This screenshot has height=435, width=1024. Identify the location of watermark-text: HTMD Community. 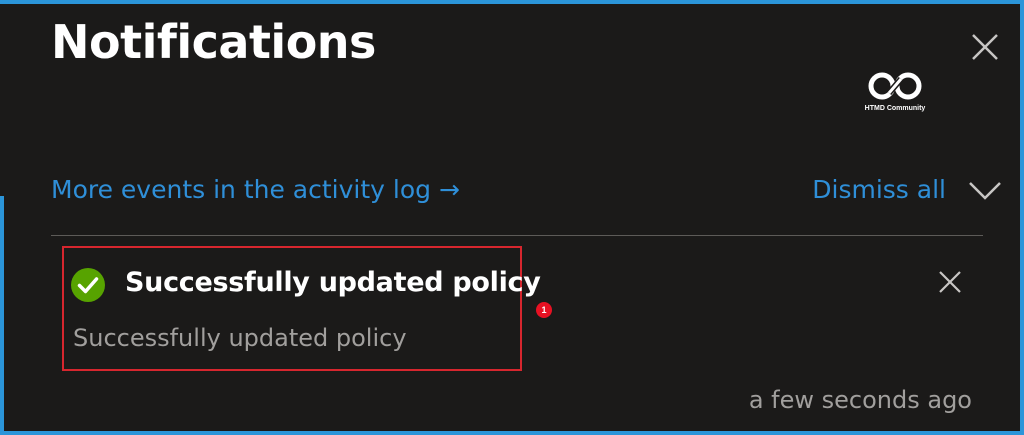
(895, 108).